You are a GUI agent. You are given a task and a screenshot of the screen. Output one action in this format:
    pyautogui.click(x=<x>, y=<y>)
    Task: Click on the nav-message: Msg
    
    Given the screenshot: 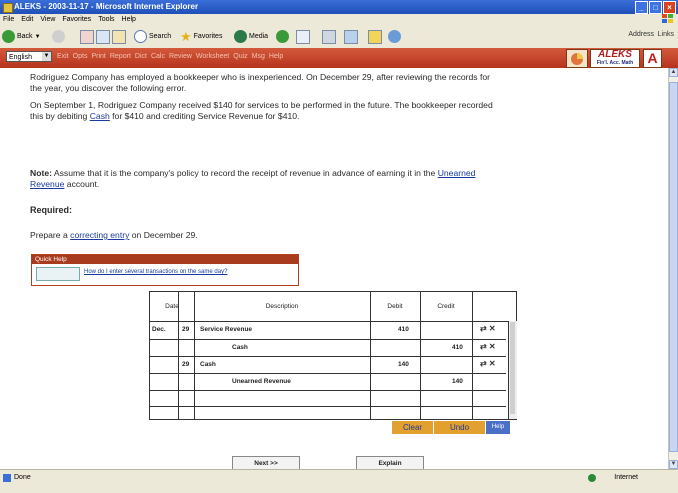 What is the action you would take?
    pyautogui.click(x=258, y=56)
    